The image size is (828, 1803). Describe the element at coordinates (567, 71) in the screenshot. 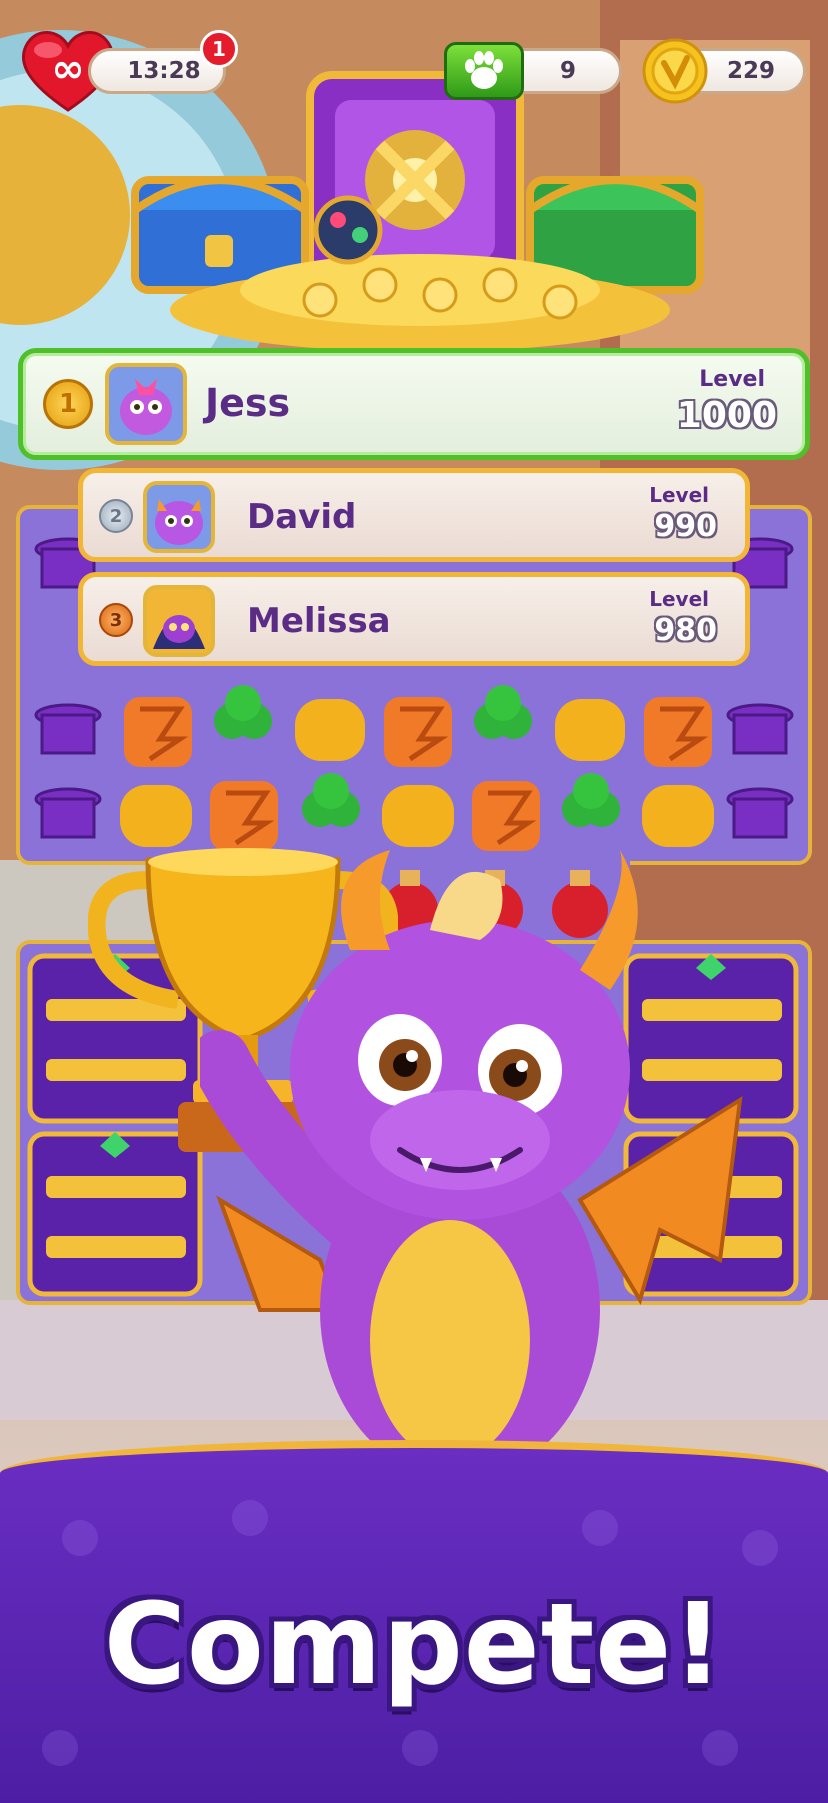

I see `paws-count: 9` at that location.